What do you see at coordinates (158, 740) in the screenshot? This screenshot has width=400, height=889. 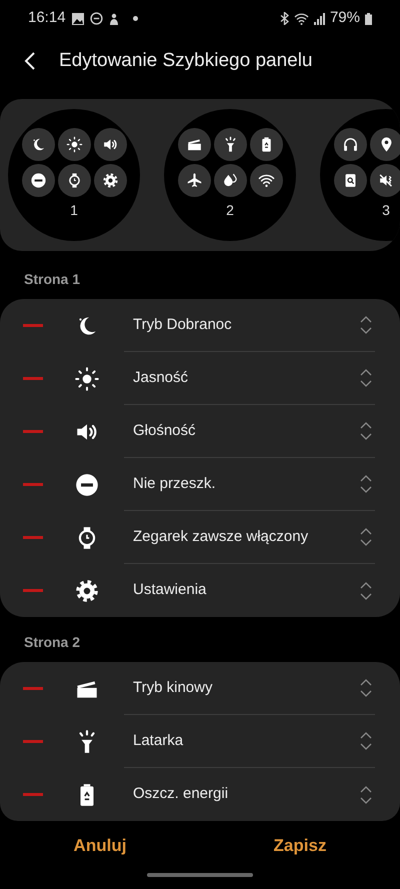 I see `tile-name: Latarka` at bounding box center [158, 740].